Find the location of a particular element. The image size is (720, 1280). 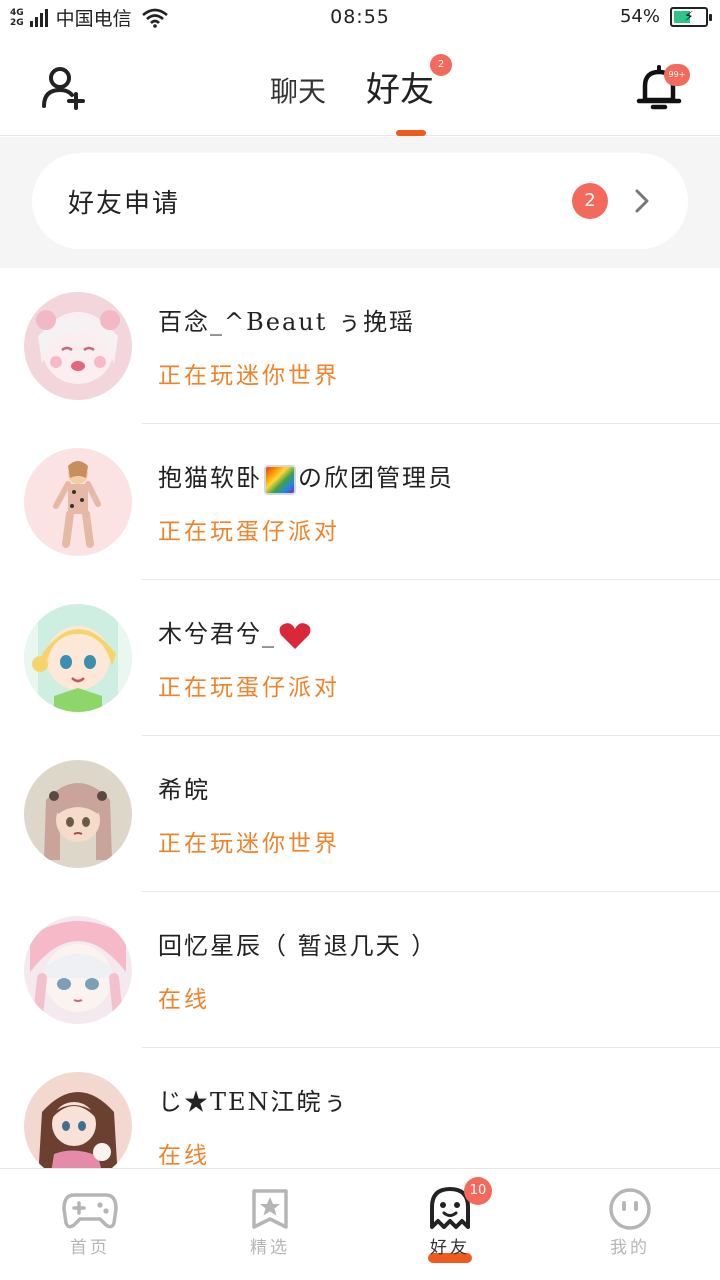

battery-fill: ⚡ is located at coordinates (684, 17).